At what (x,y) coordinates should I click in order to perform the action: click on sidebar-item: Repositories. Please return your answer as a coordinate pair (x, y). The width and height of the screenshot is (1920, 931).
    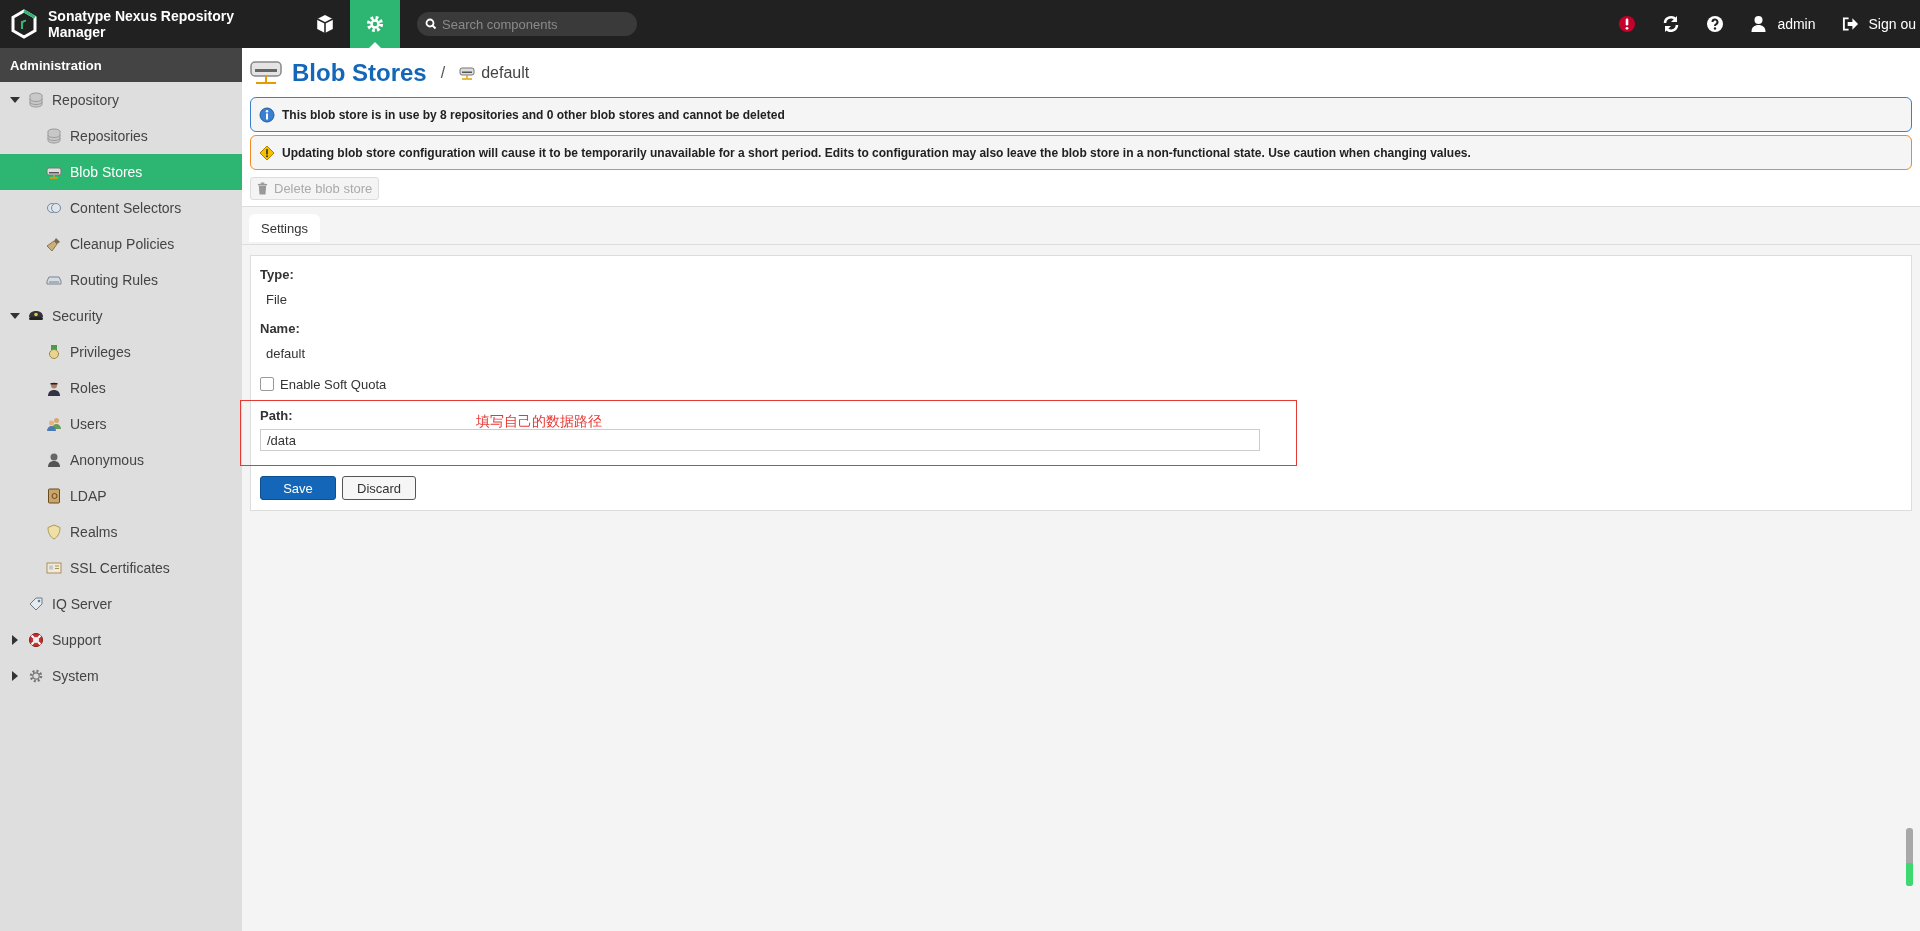
    Looking at the image, I should click on (121, 136).